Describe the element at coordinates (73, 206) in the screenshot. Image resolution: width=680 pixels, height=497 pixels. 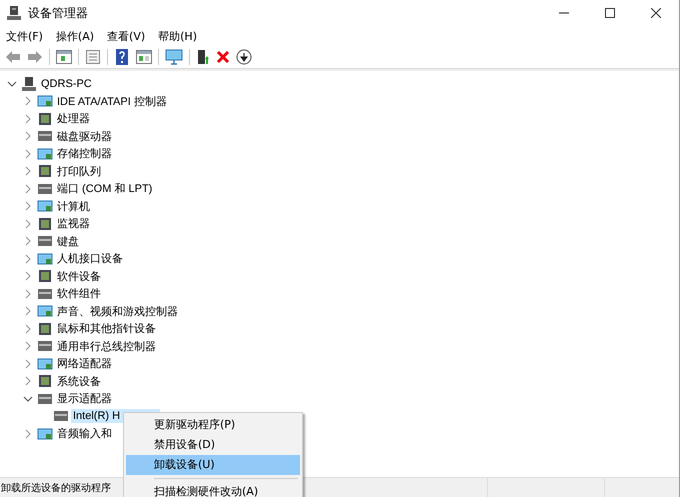
I see `tree-item: 计算机` at that location.